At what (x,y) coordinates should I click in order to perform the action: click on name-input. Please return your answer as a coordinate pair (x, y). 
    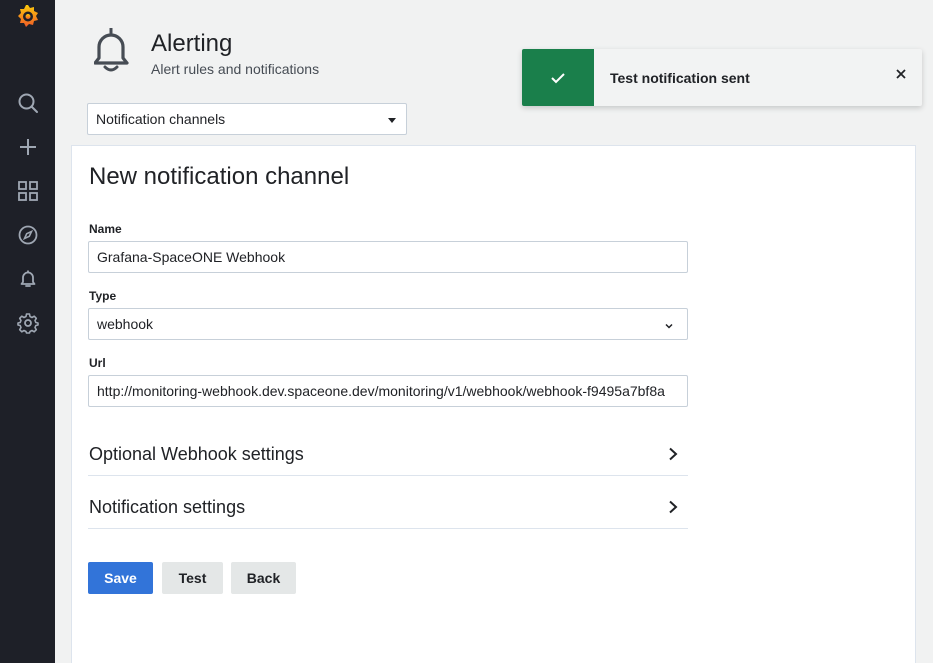
    Looking at the image, I should click on (388, 257).